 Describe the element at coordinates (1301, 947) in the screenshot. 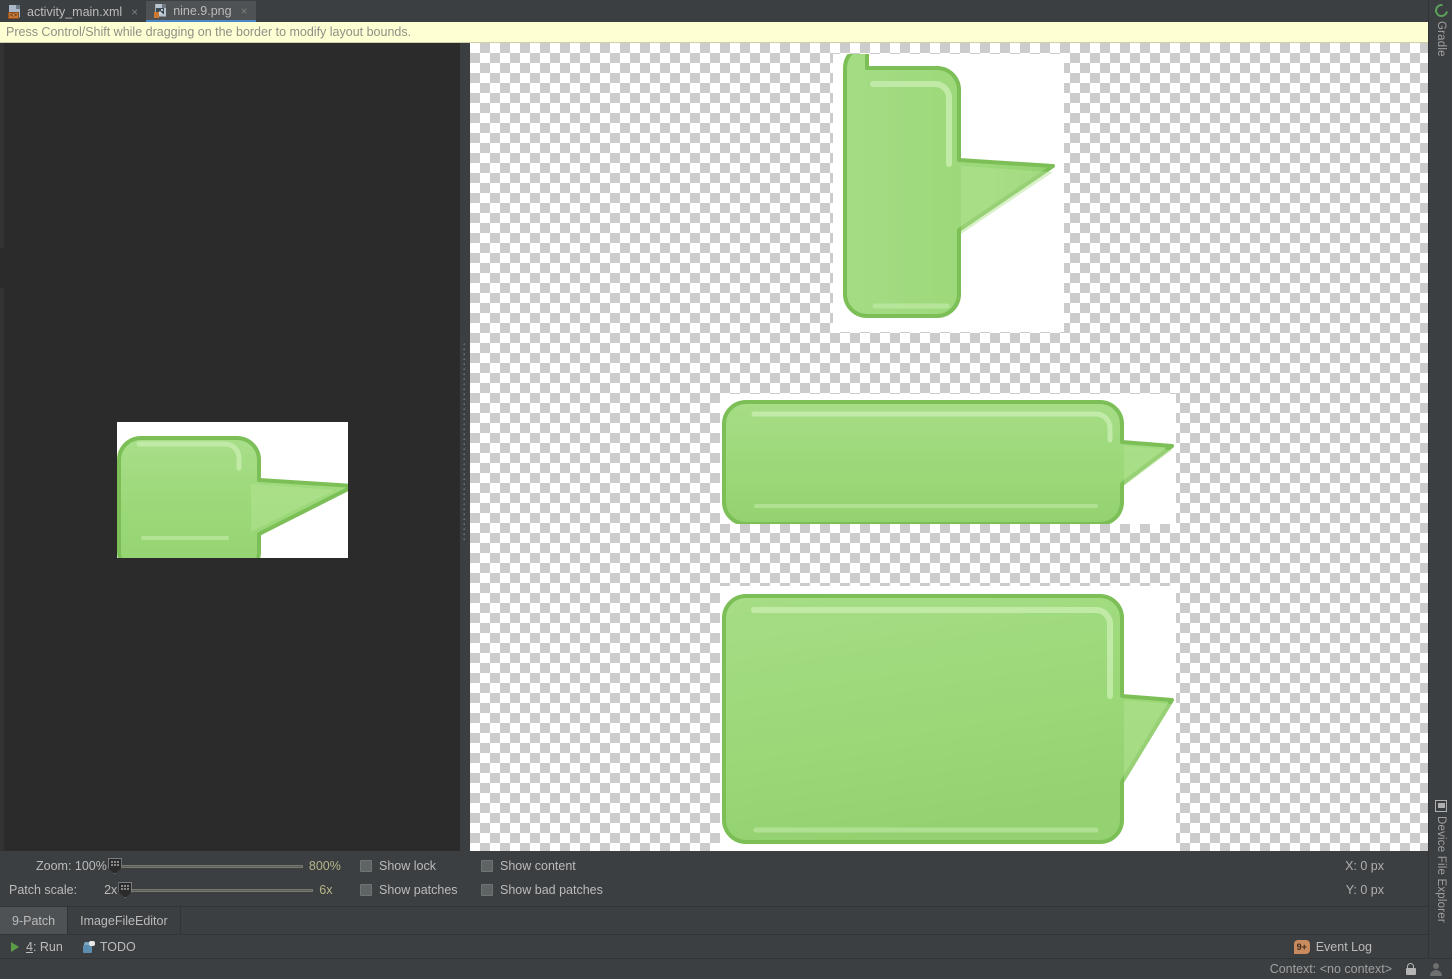

I see `event-log-badge: 9+` at that location.